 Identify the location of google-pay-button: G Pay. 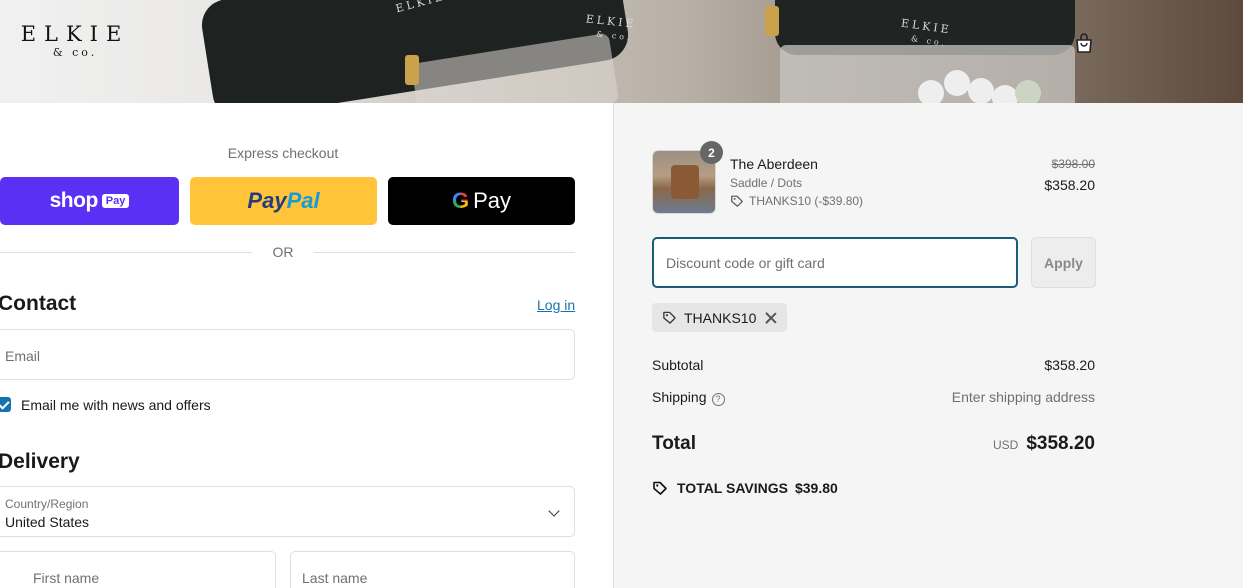
(481, 201).